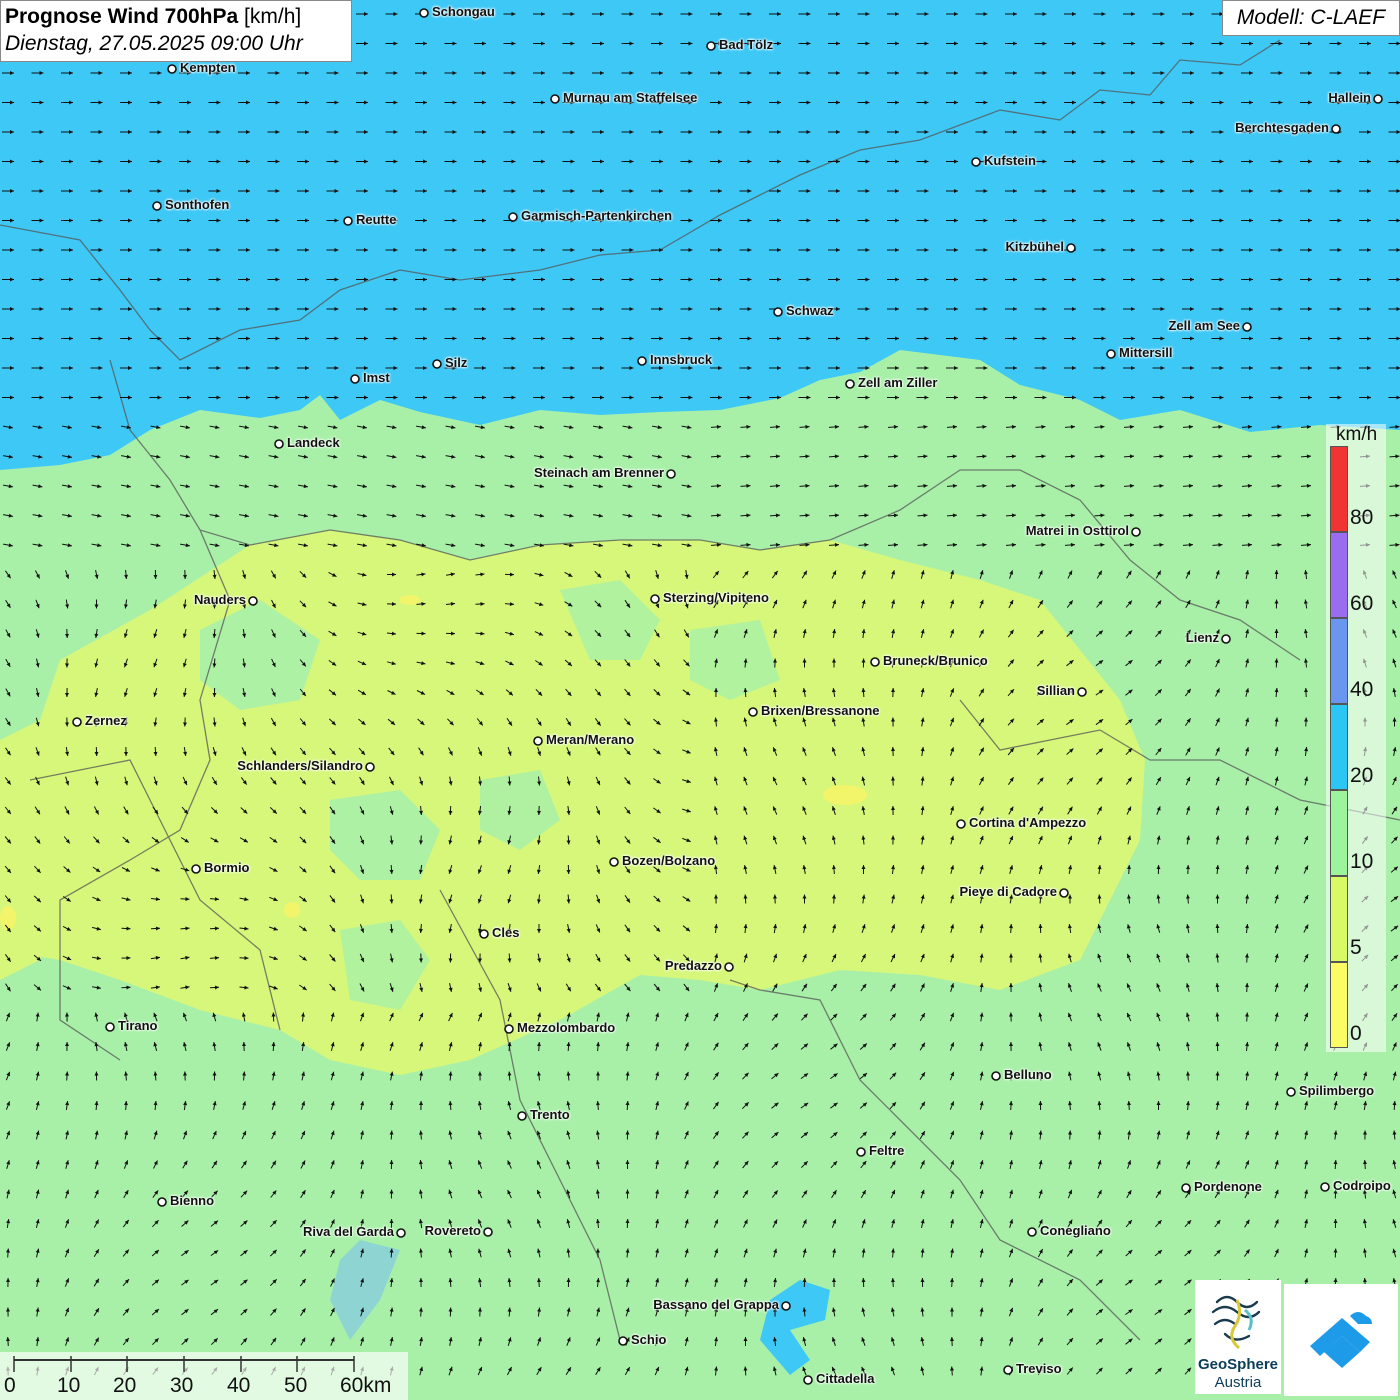 The height and width of the screenshot is (1400, 1400). I want to click on color-legend: km/h 0 5 10 20 40 60 80, so click(1356, 738).